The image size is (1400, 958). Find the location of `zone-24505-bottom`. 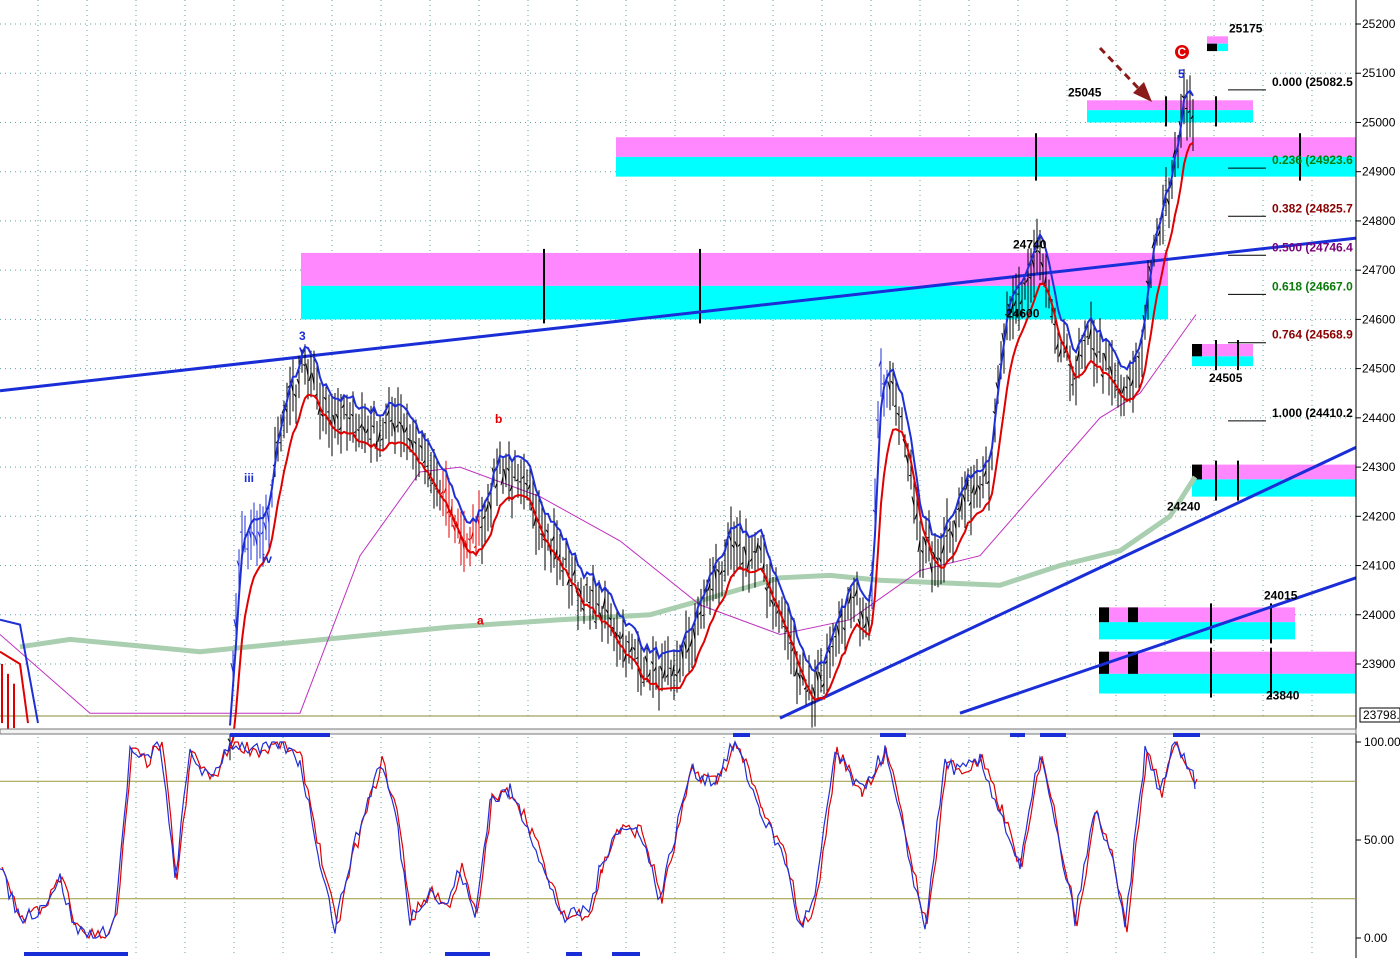

zone-24505-bottom is located at coordinates (1222, 361).